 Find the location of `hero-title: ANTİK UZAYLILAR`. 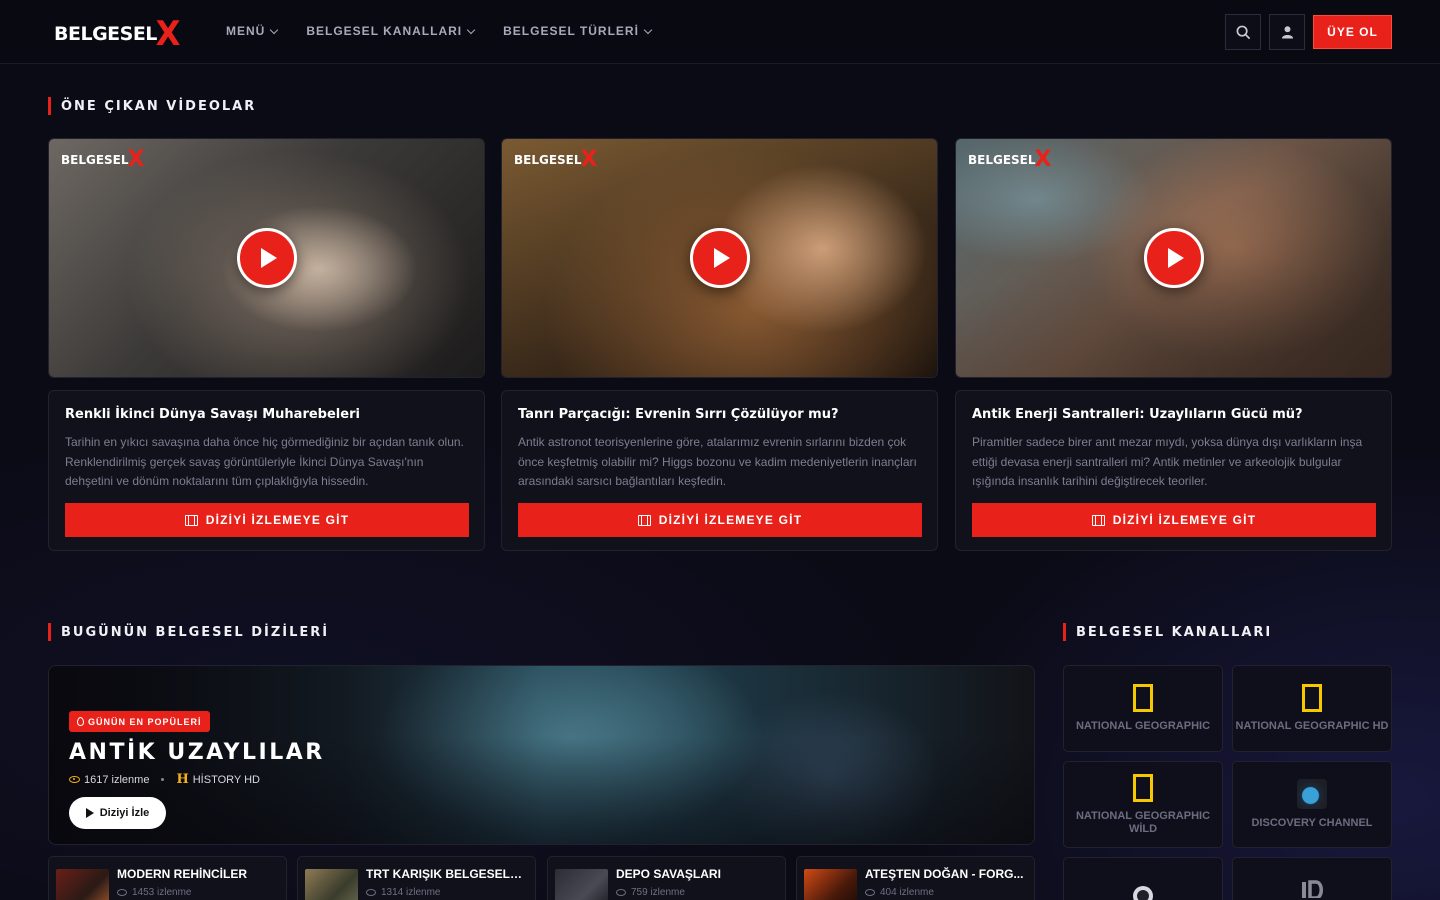

hero-title: ANTİK UZAYLILAR is located at coordinates (197, 752).